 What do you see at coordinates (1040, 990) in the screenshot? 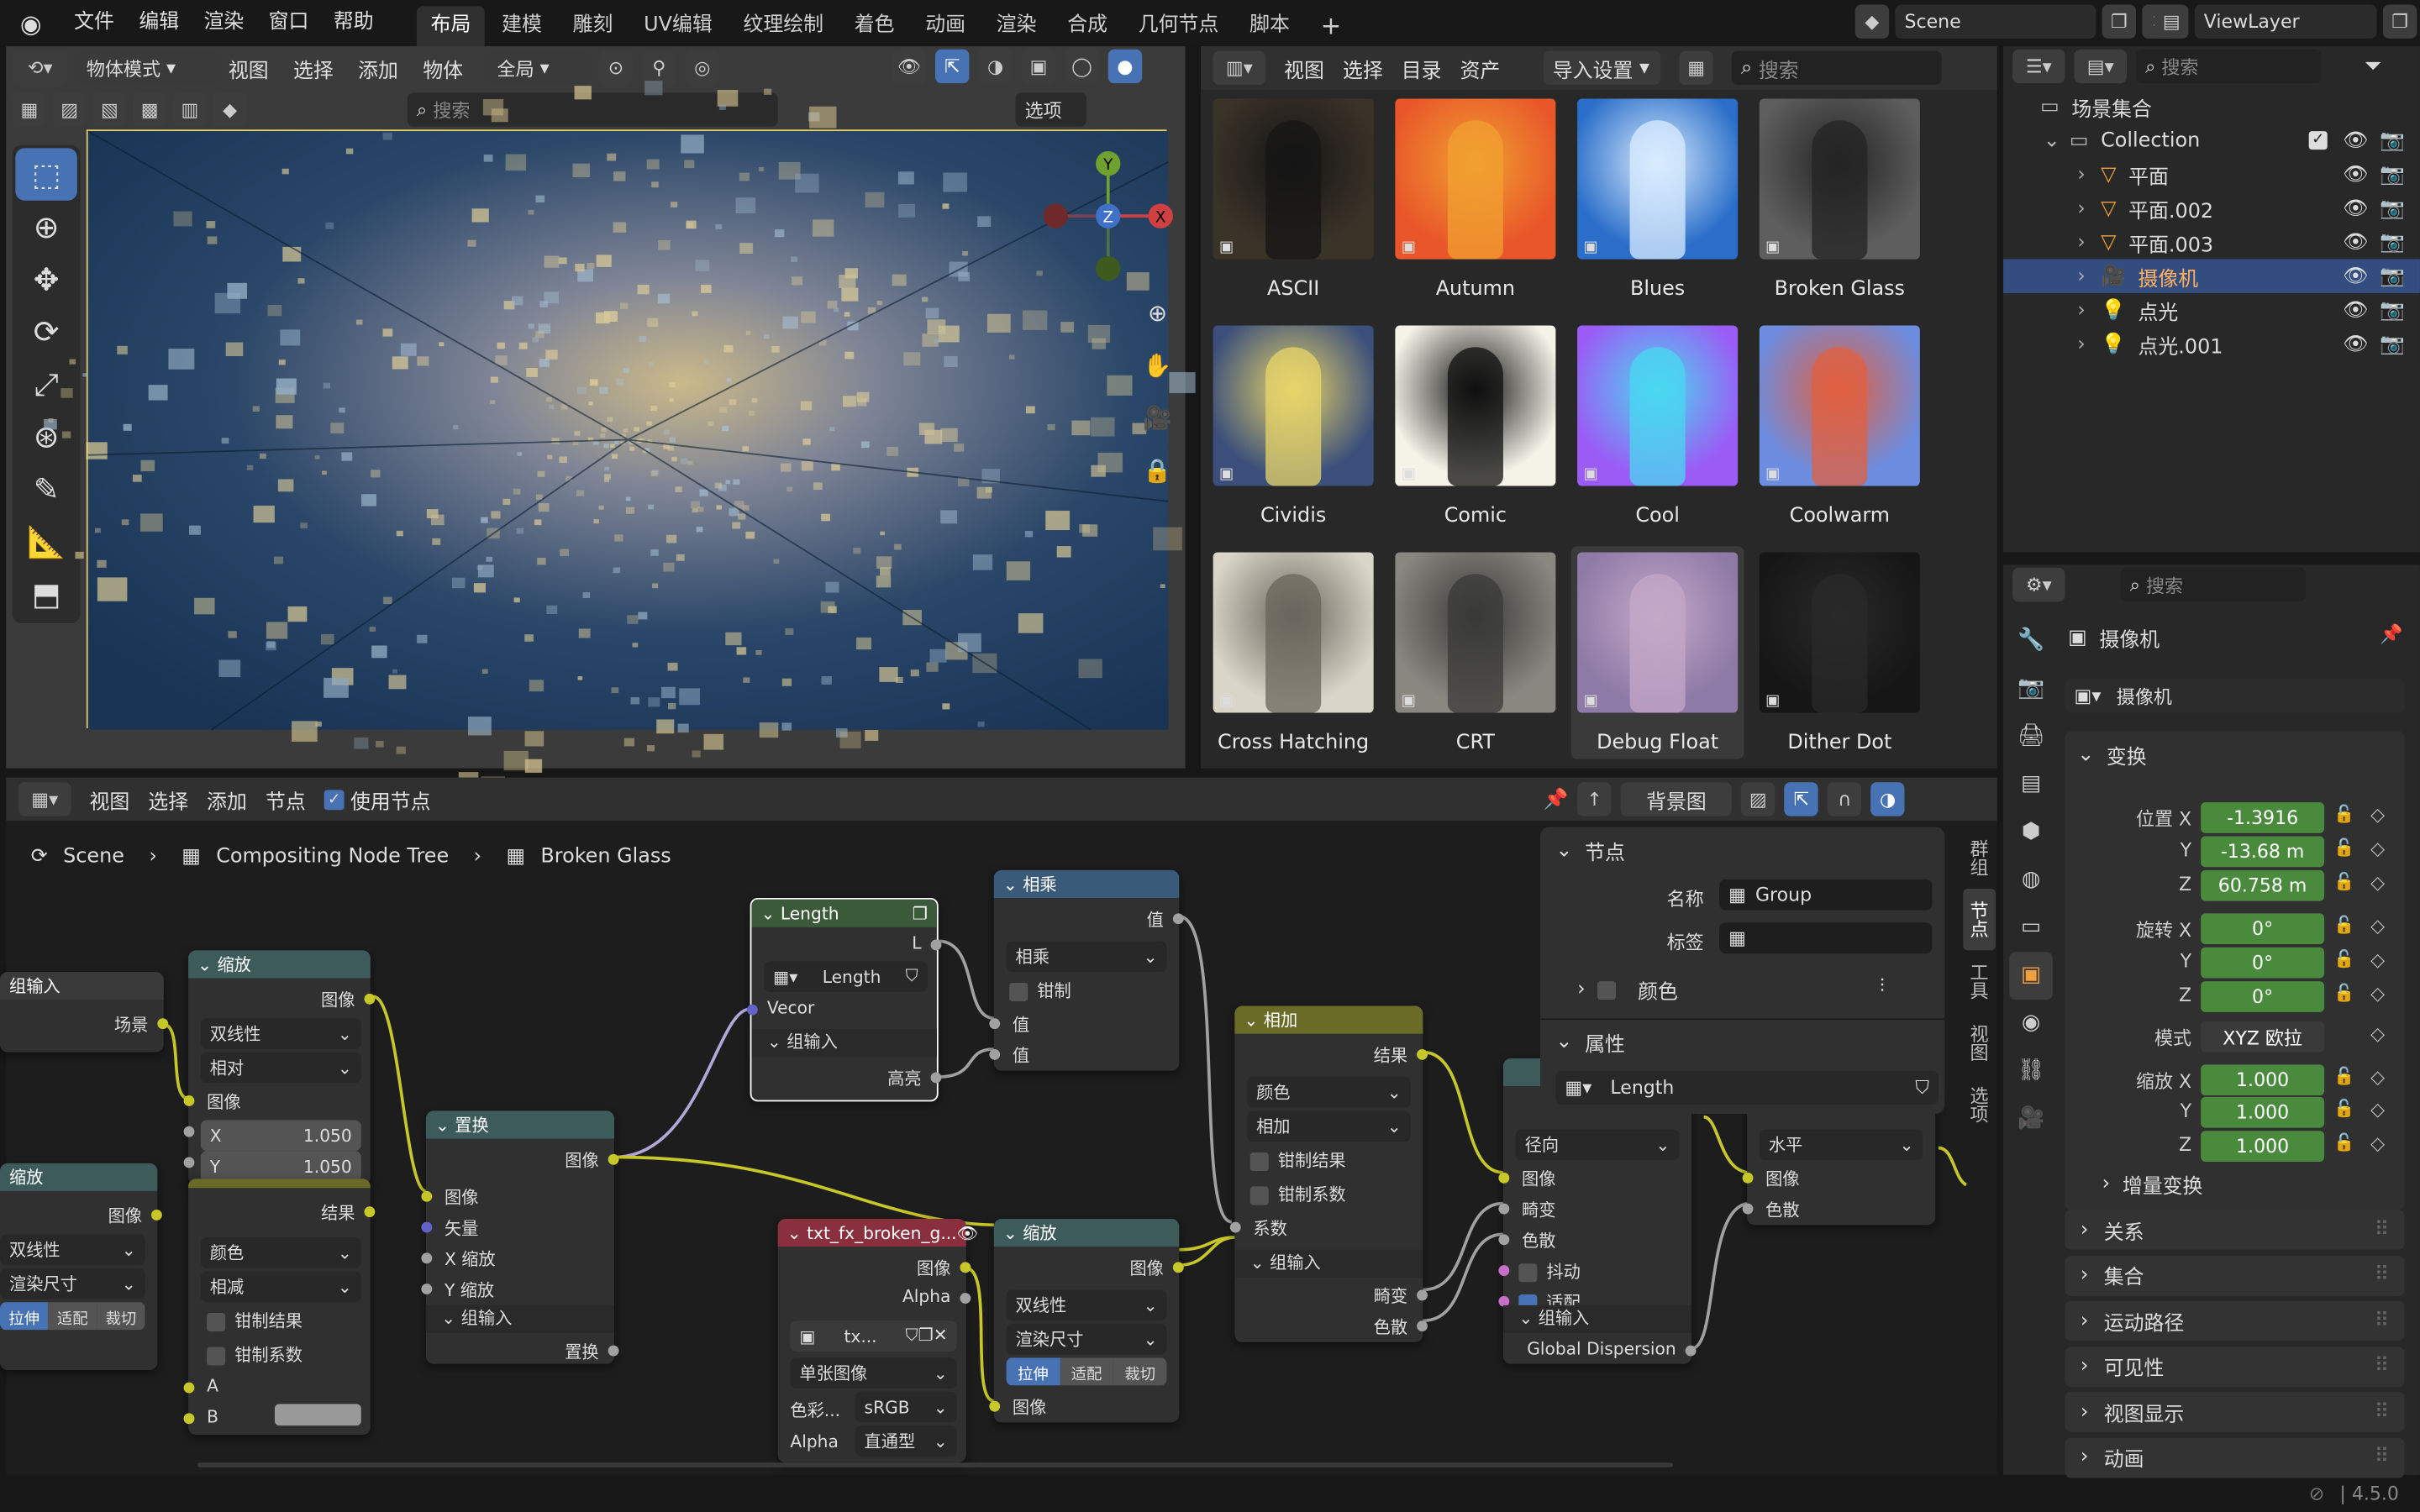
I see `clamp-checkbox: 钳制` at bounding box center [1040, 990].